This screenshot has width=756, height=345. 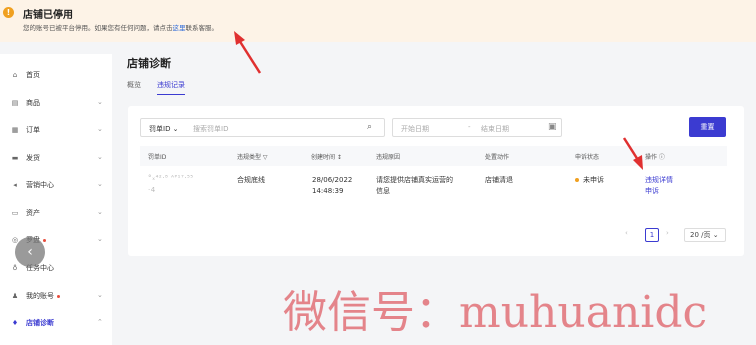 I want to click on arrow-to-details-link, so click(x=632, y=153).